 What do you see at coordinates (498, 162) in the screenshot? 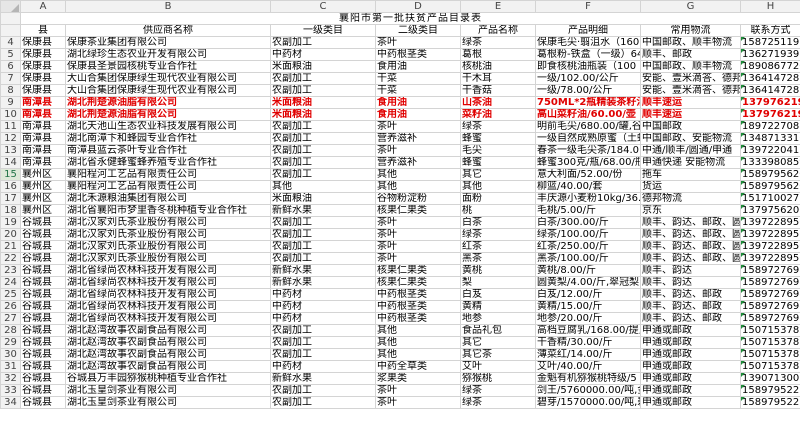
I see `cell-product-name: 蜂蜜` at bounding box center [498, 162].